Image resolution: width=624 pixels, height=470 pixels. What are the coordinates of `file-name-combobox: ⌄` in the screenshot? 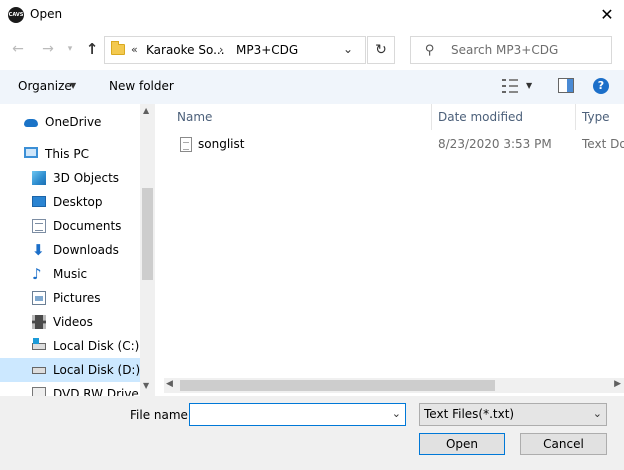 It's located at (297, 414).